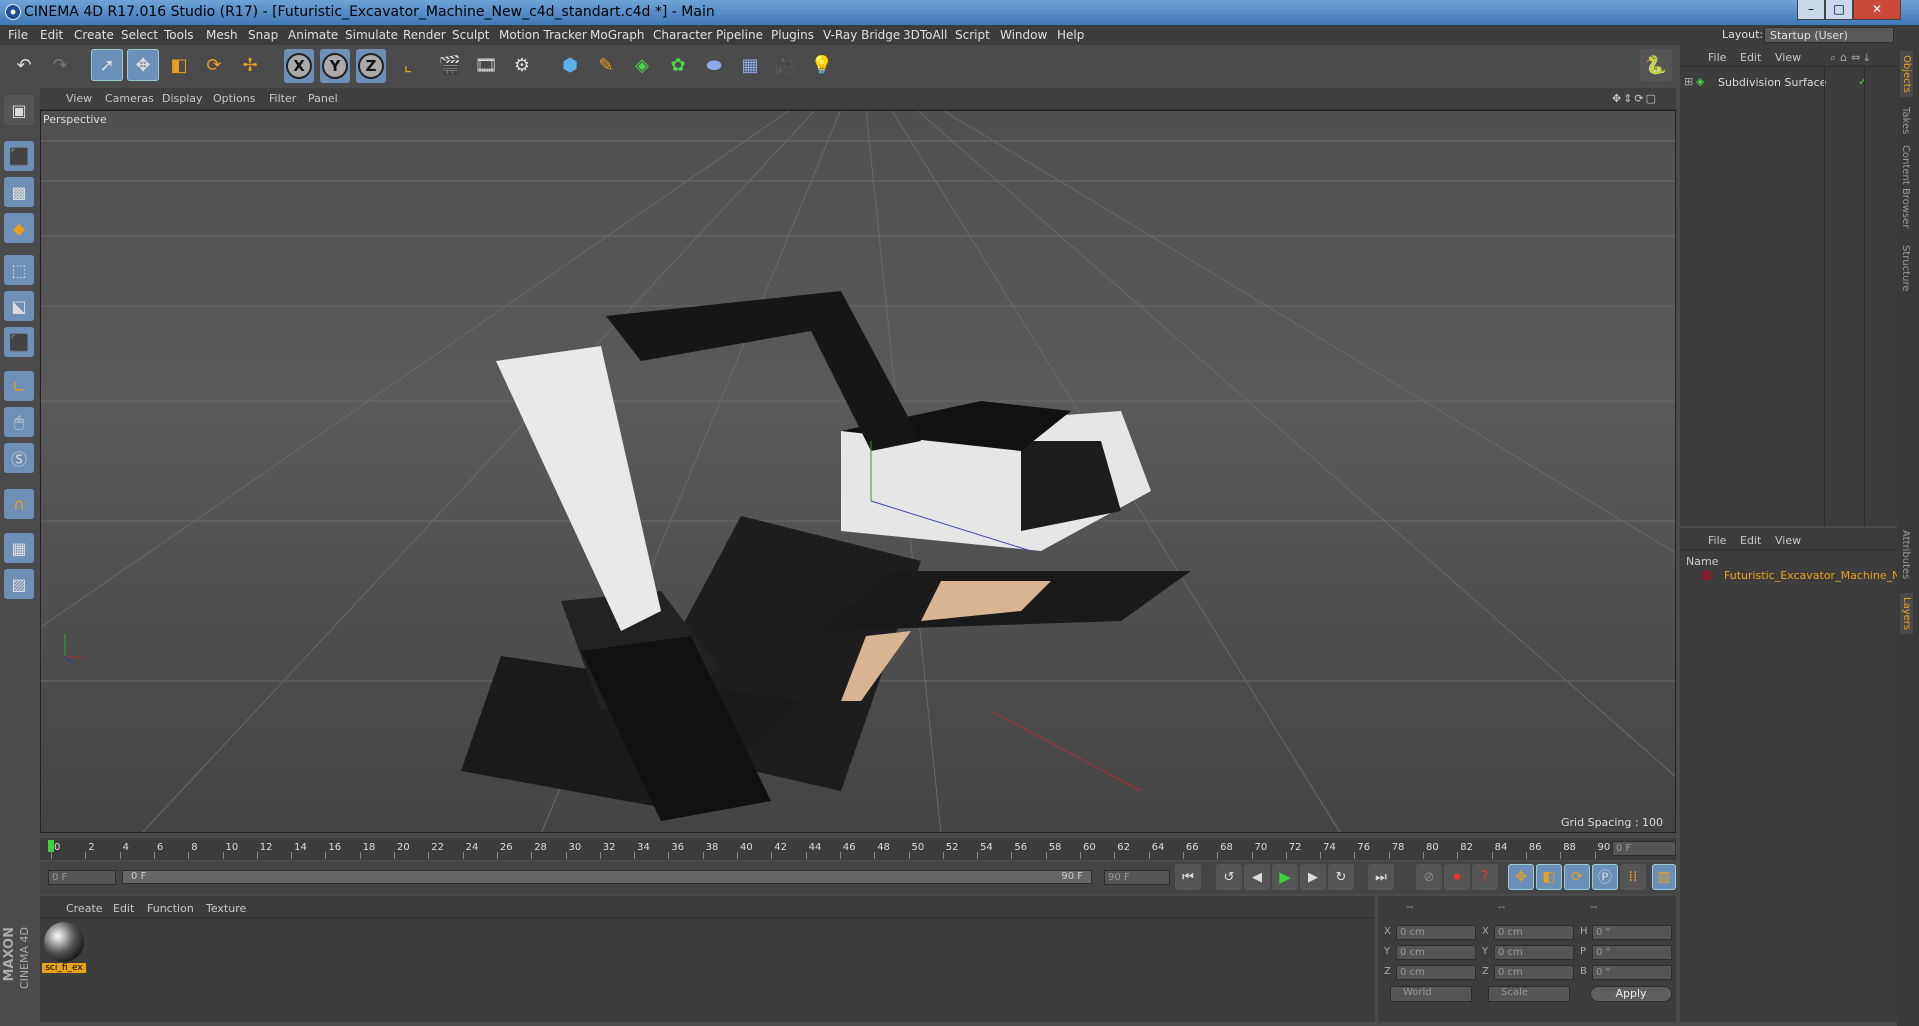 This screenshot has height=1026, width=1919. What do you see at coordinates (214, 65) in the screenshot?
I see `rotate-icon: ⟳` at bounding box center [214, 65].